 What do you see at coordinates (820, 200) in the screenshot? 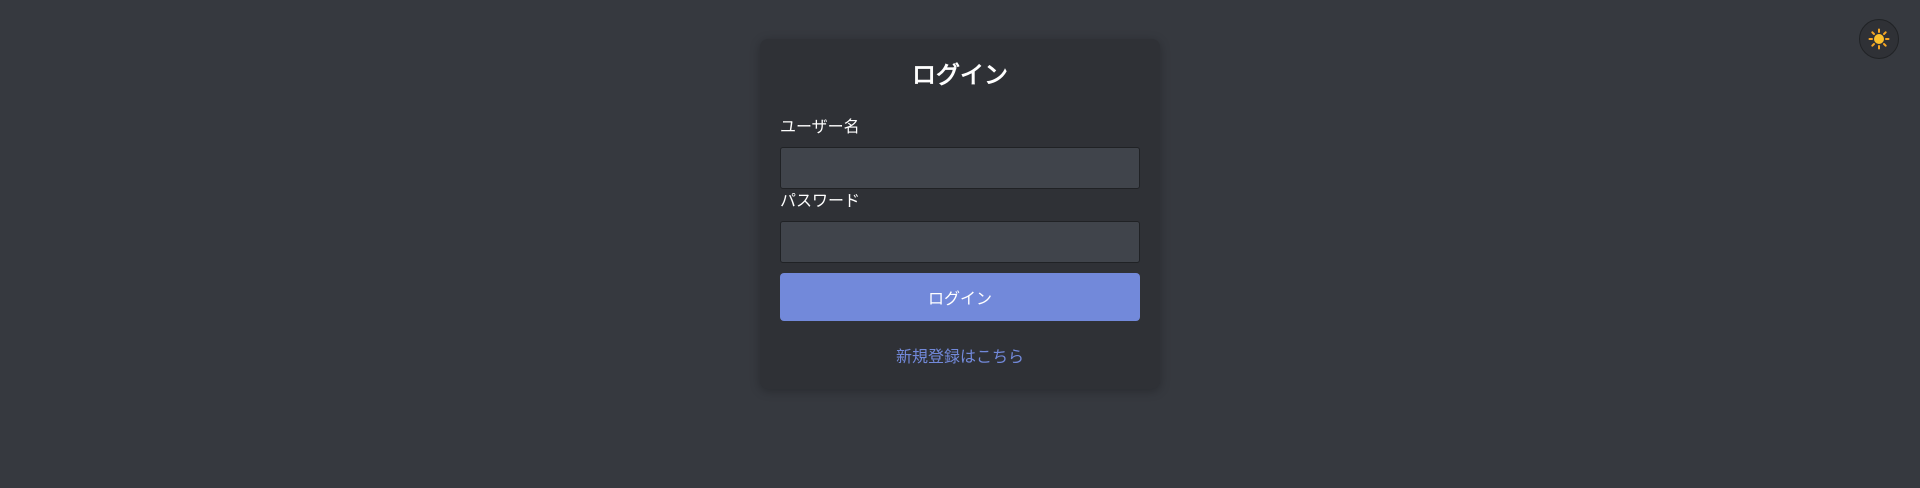
I see `password-label: パスワード` at bounding box center [820, 200].